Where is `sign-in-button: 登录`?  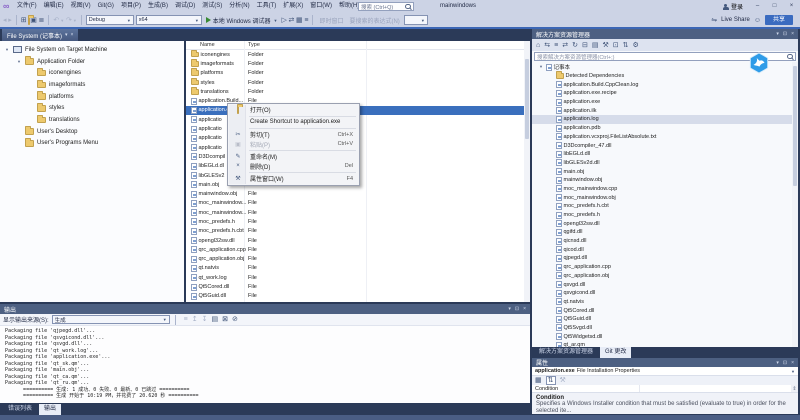 sign-in-button: 登录 is located at coordinates (732, 6).